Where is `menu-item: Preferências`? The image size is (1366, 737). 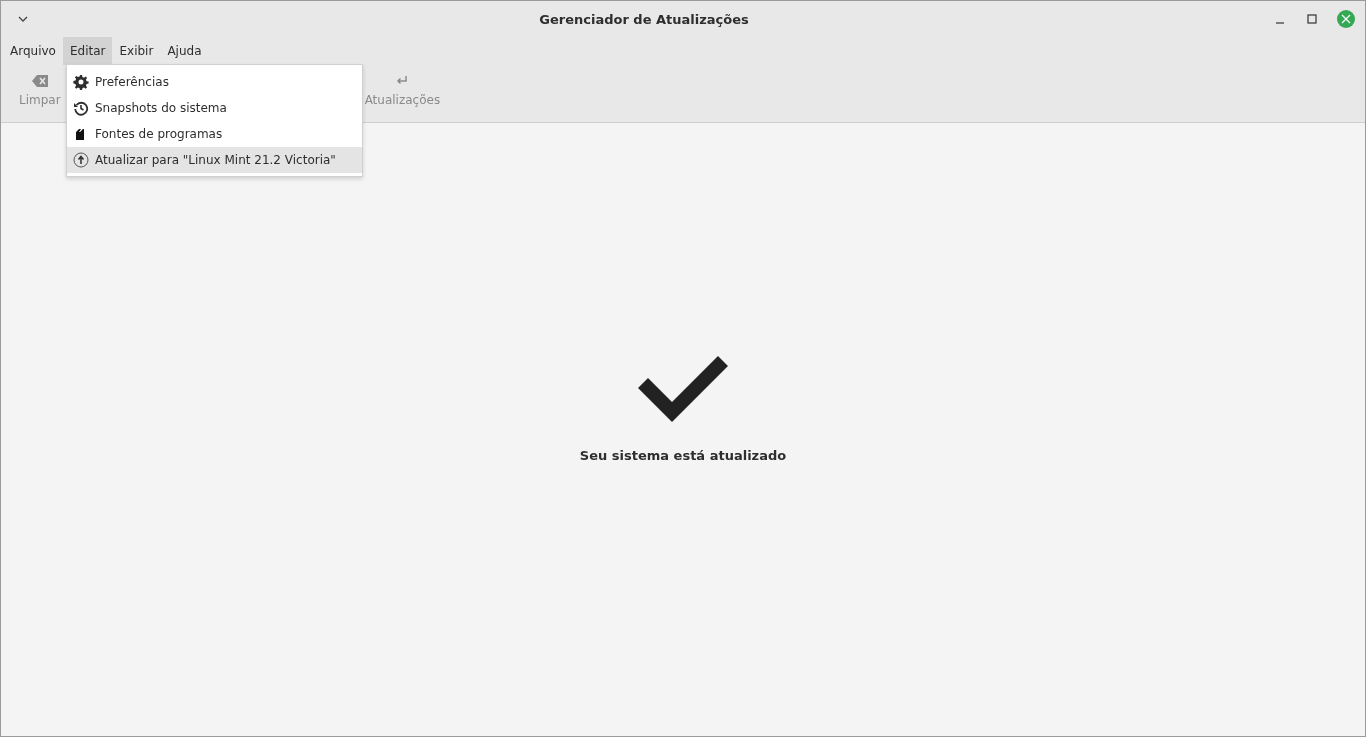
menu-item: Preferências is located at coordinates (214, 82).